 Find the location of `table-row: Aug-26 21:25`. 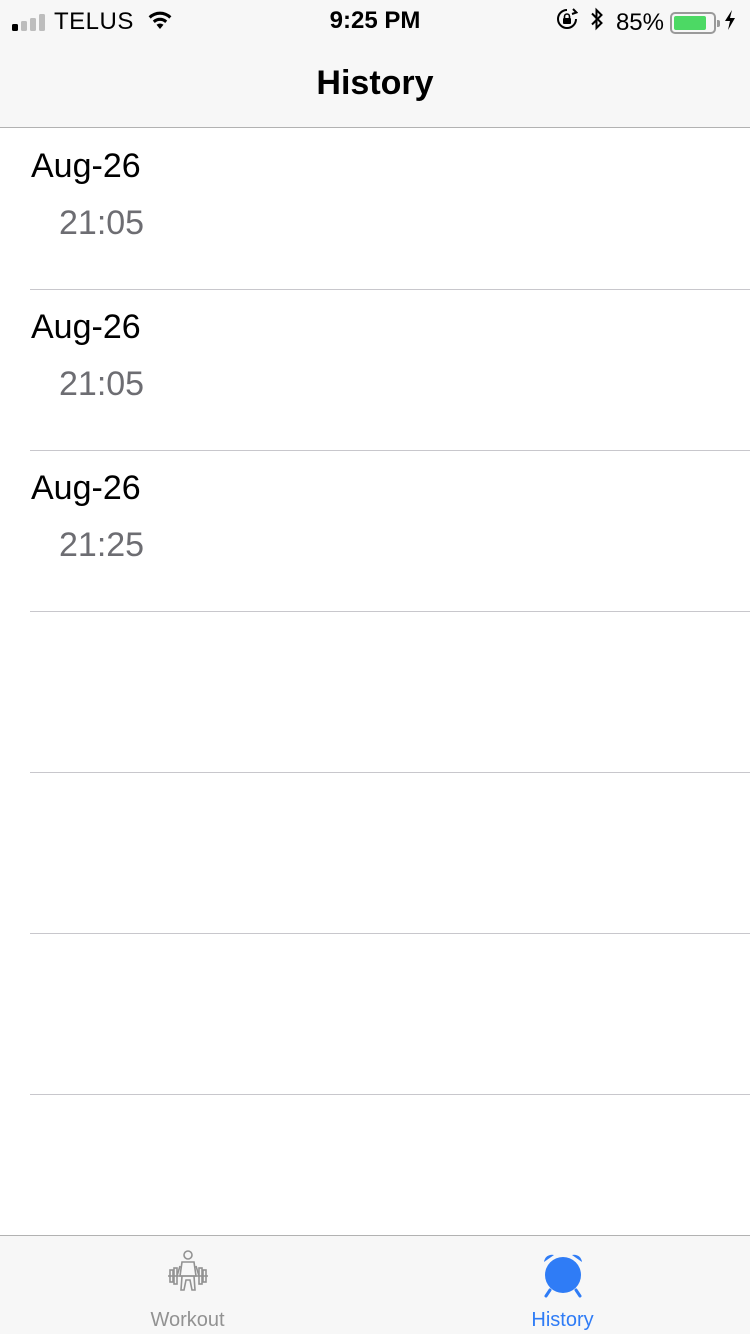

table-row: Aug-26 21:25 is located at coordinates (375, 531).